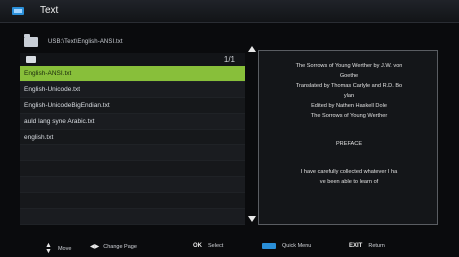  I want to click on file-list-item: auld lang syne Arabic.txt, so click(132, 121).